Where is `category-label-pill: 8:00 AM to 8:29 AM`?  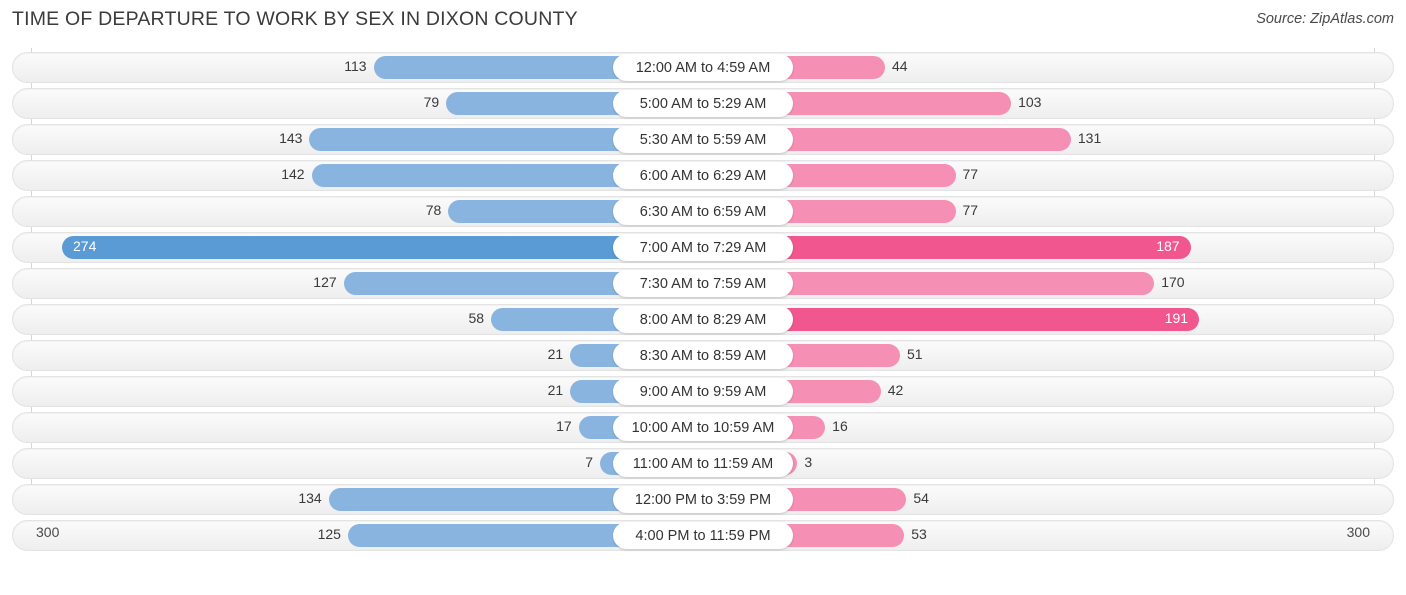 category-label-pill: 8:00 AM to 8:29 AM is located at coordinates (703, 319).